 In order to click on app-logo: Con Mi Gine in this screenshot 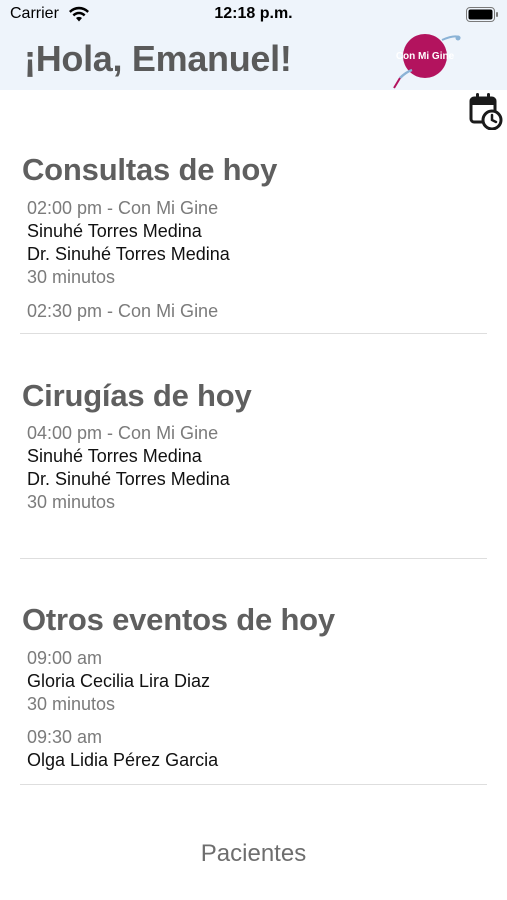, I will do `click(427, 61)`.